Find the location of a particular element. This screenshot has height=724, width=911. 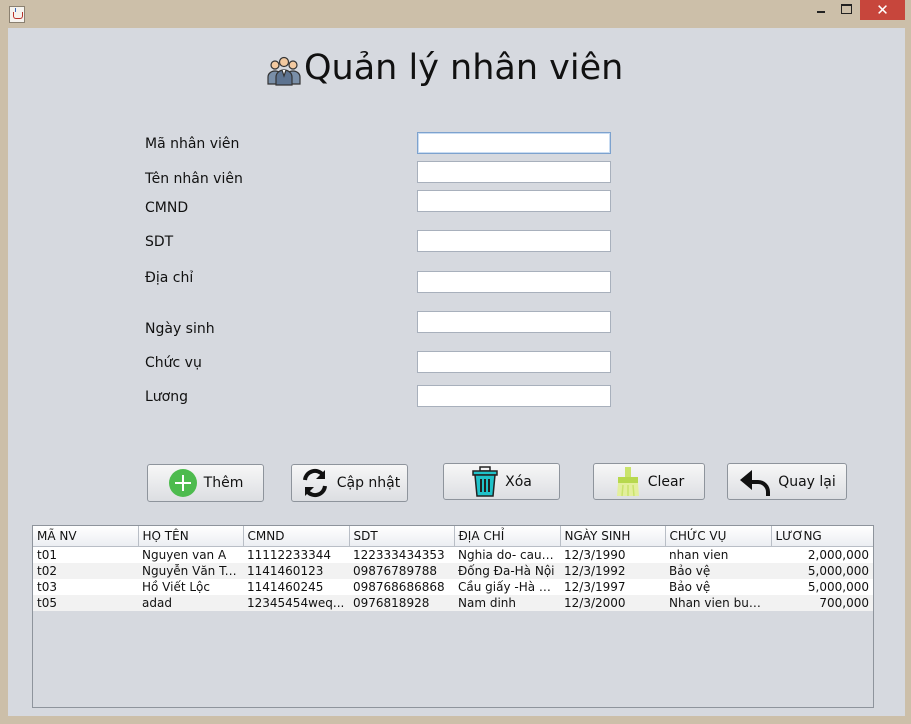

maximize-icon is located at coordinates (846, 9).